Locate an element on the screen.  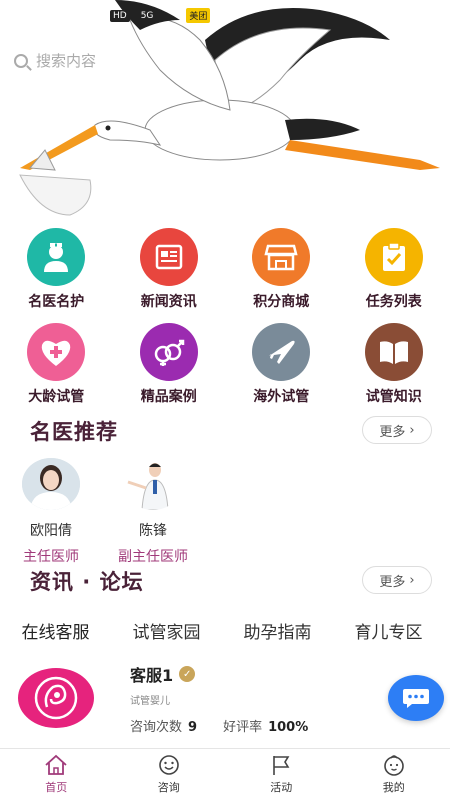
baby-face-icon is located at coordinates (393, 765).